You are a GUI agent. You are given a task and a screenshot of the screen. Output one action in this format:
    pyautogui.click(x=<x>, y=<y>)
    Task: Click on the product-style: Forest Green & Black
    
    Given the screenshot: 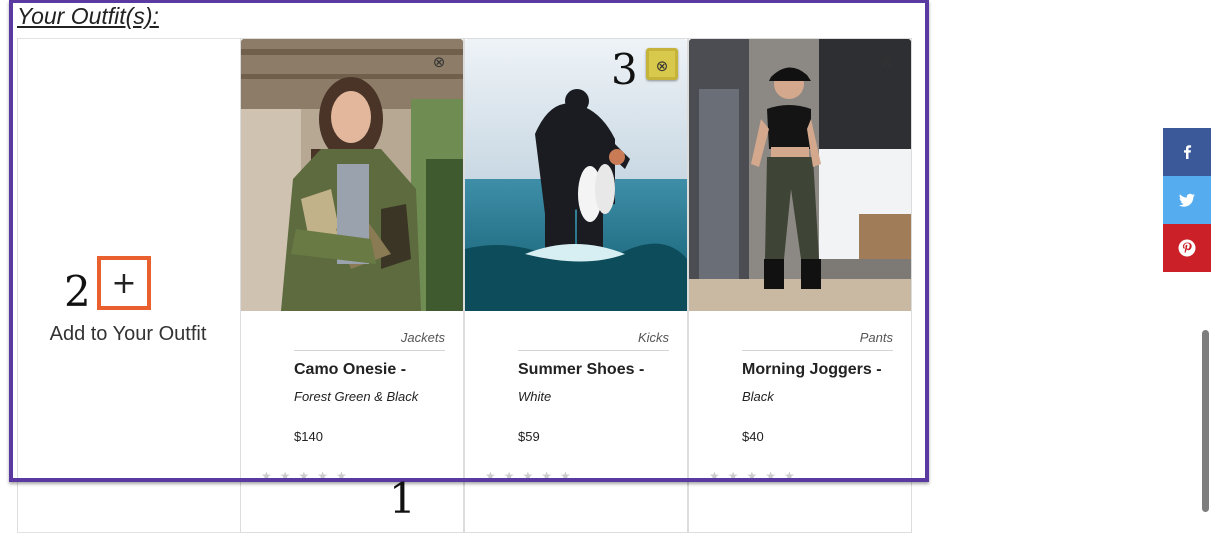 What is the action you would take?
    pyautogui.click(x=356, y=396)
    